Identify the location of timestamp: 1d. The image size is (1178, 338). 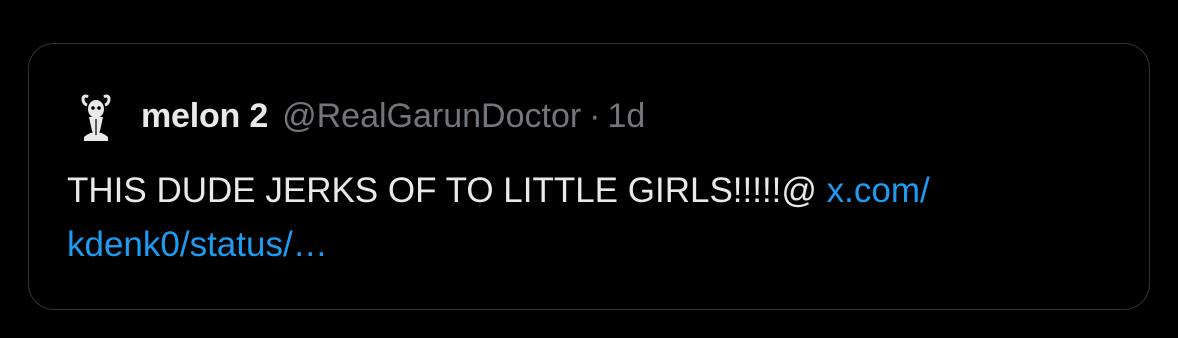
(627, 116).